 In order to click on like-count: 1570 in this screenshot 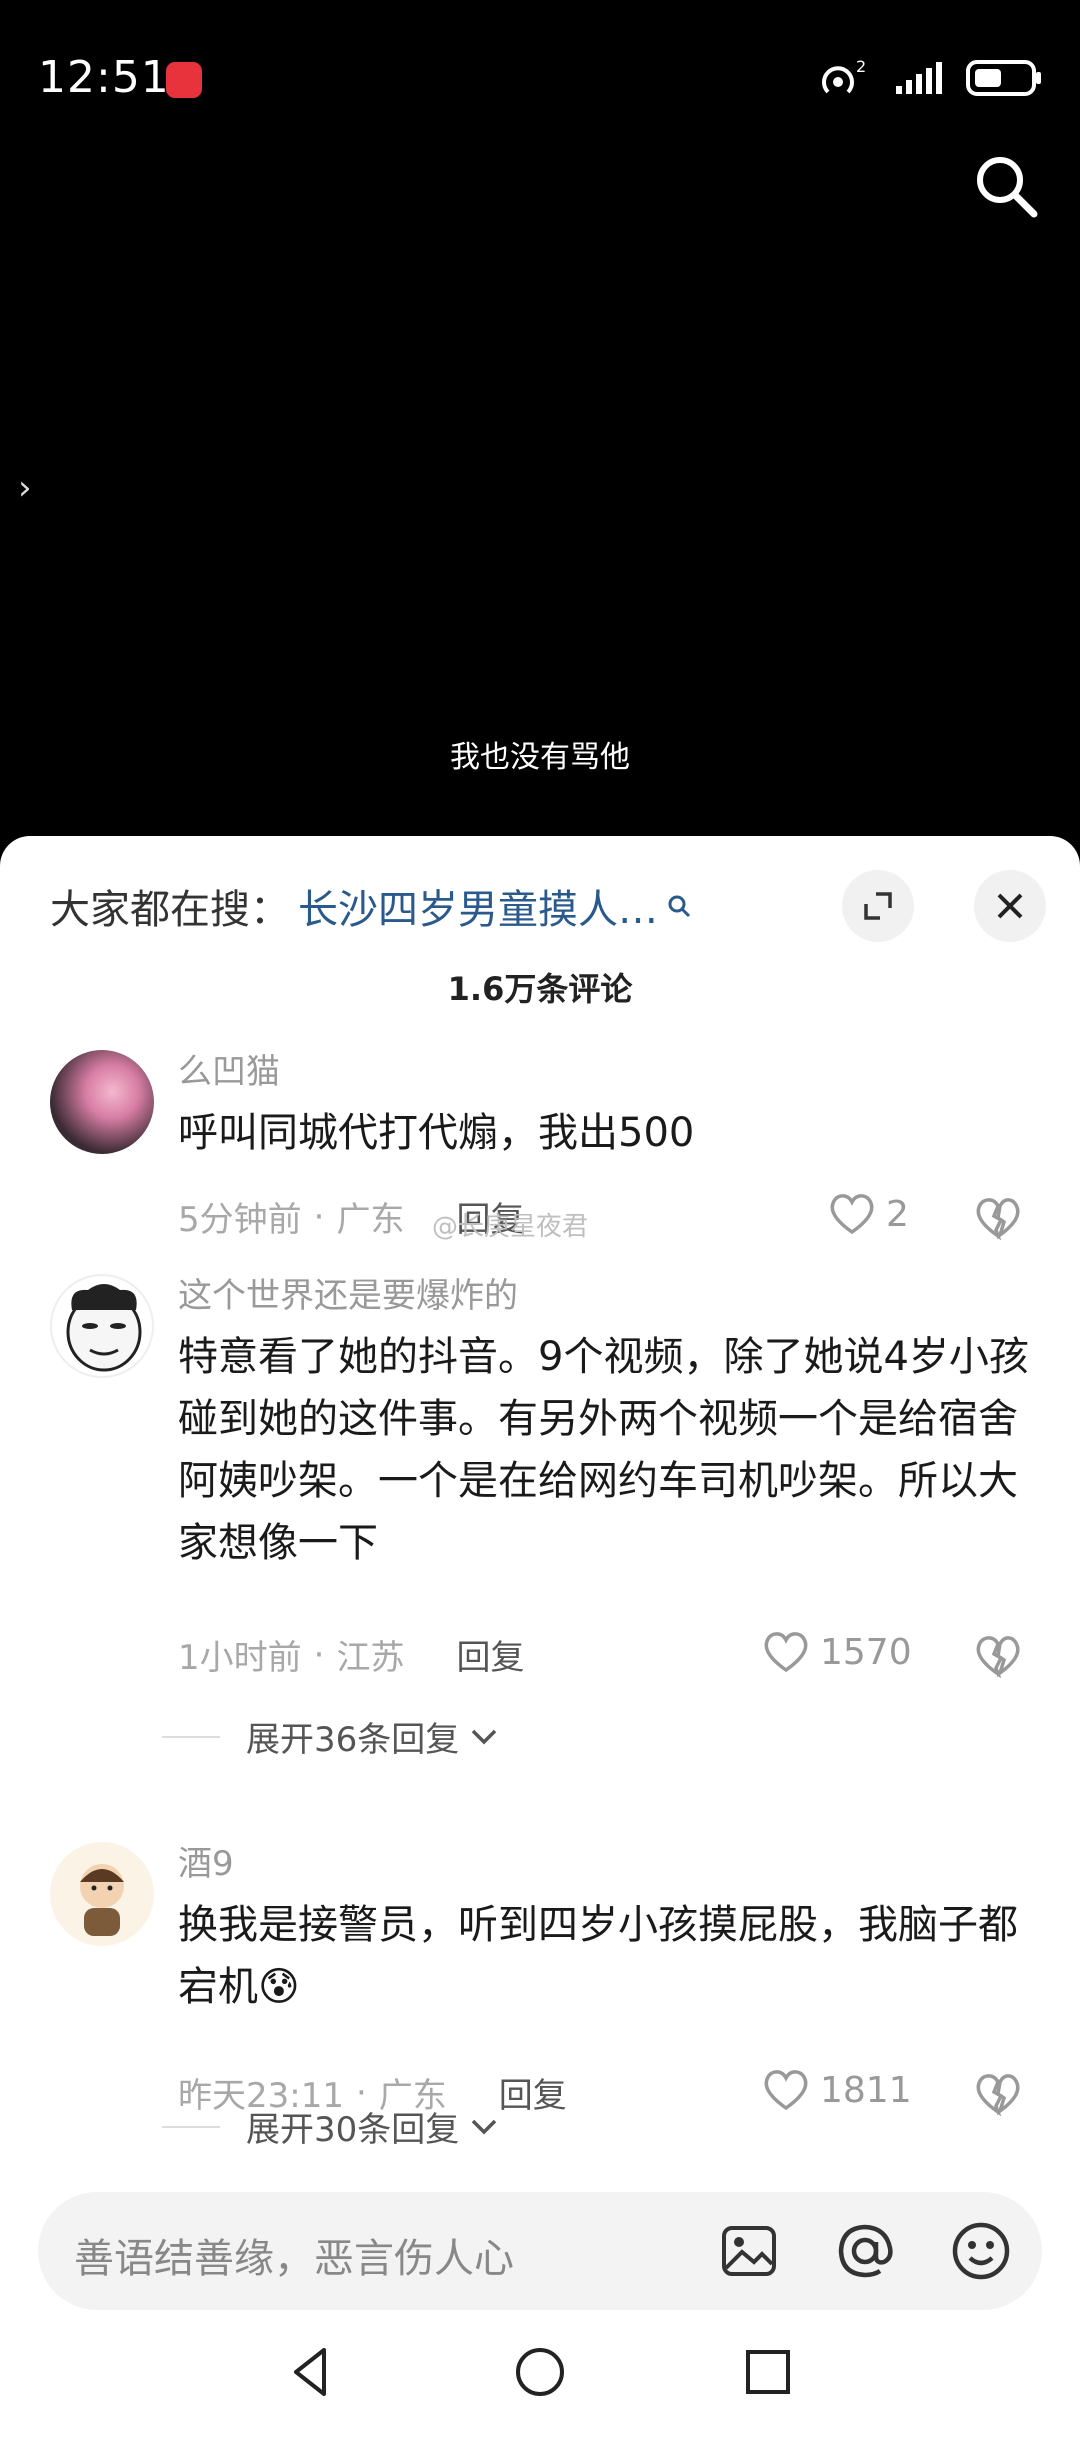, I will do `click(866, 1652)`.